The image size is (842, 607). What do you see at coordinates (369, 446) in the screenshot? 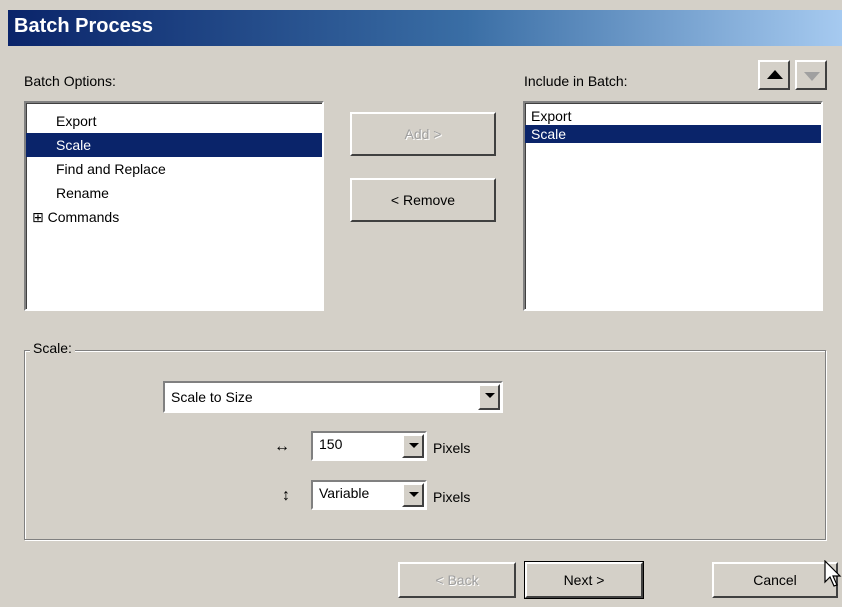
I see `width-value-select: 150` at bounding box center [369, 446].